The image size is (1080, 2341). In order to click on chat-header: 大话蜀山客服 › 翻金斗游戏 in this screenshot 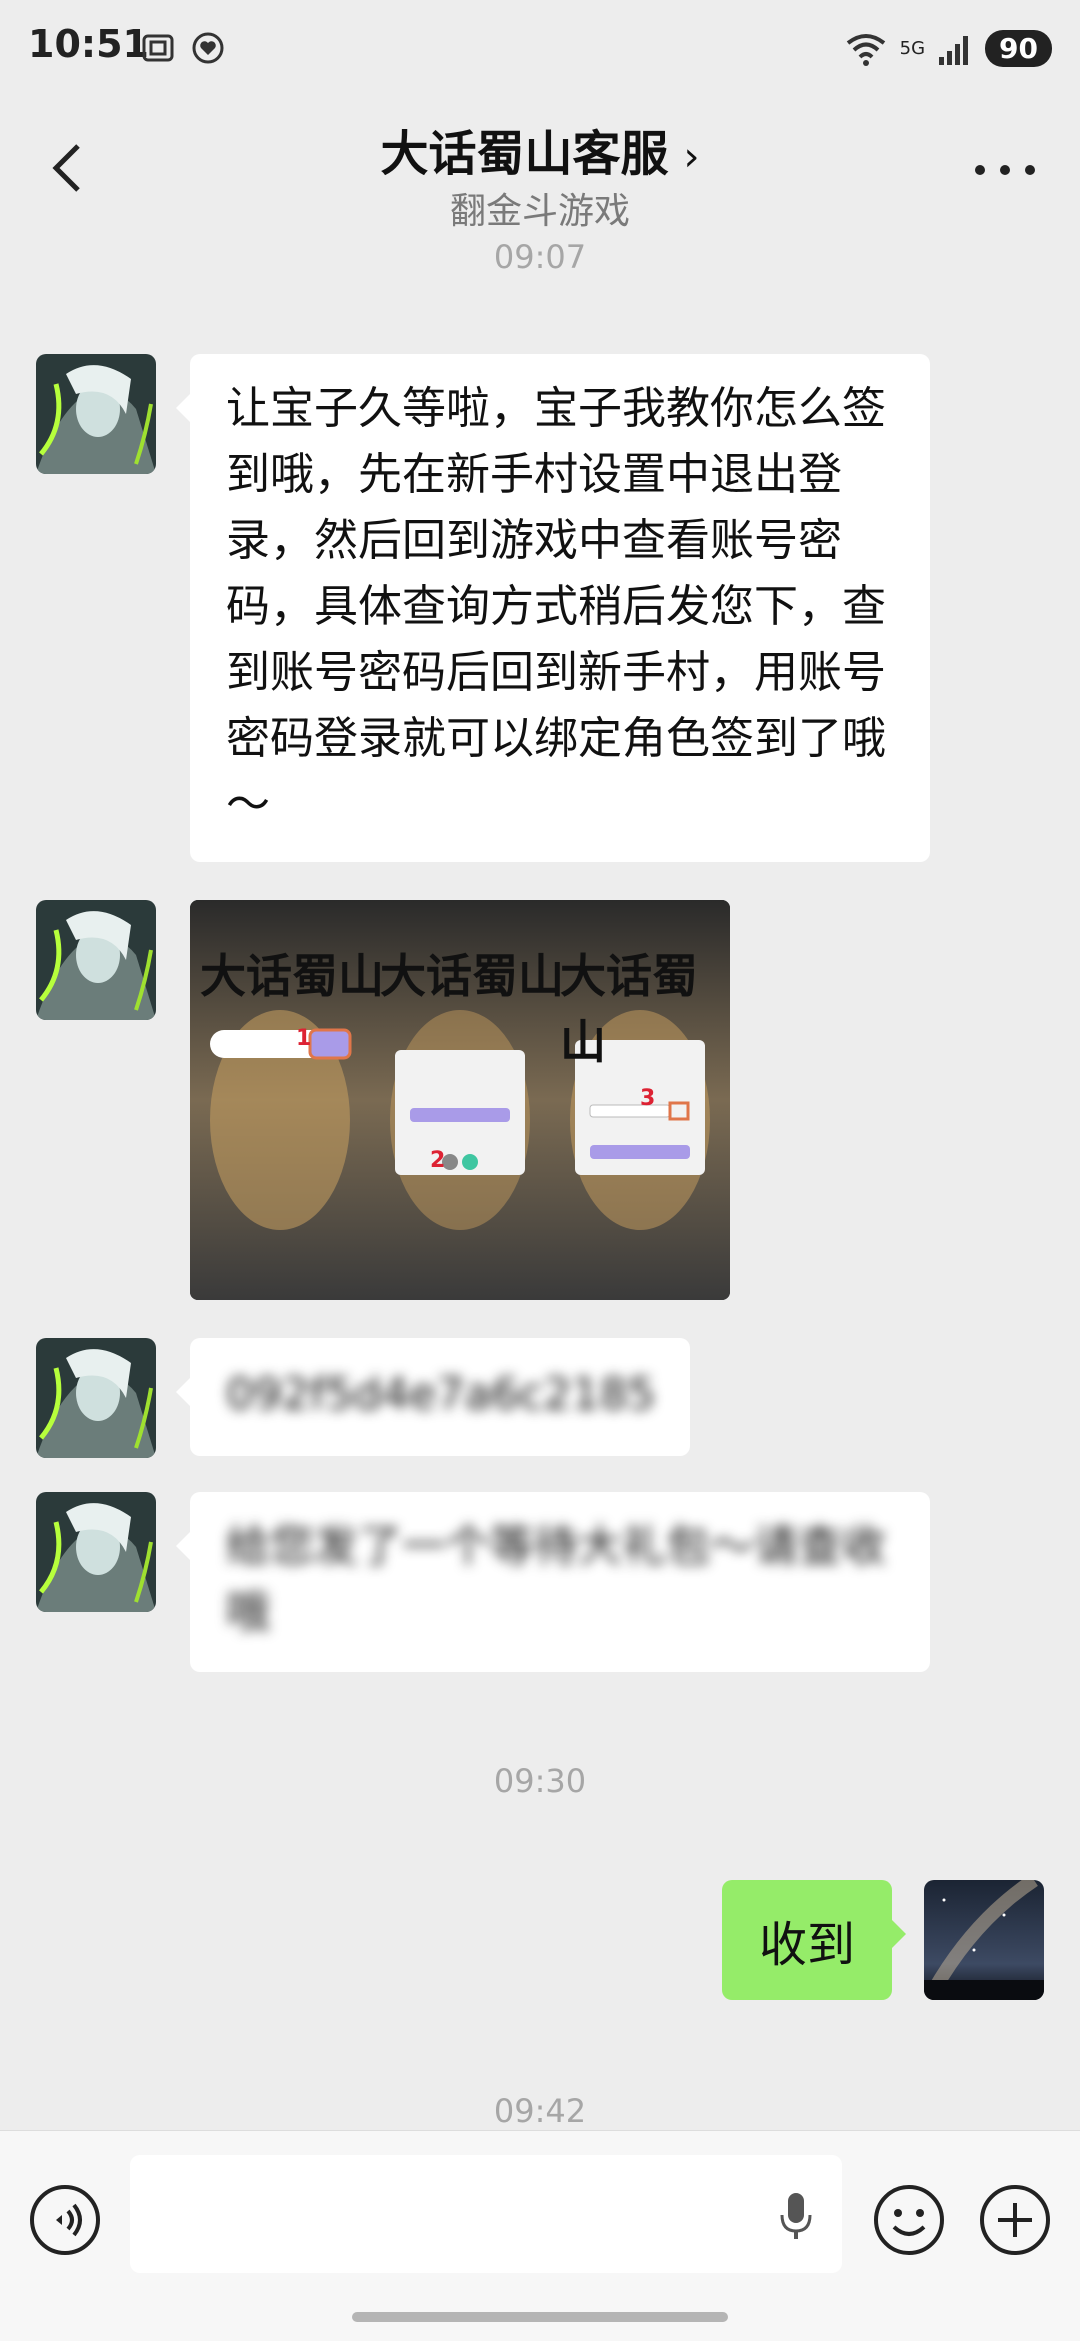, I will do `click(540, 170)`.